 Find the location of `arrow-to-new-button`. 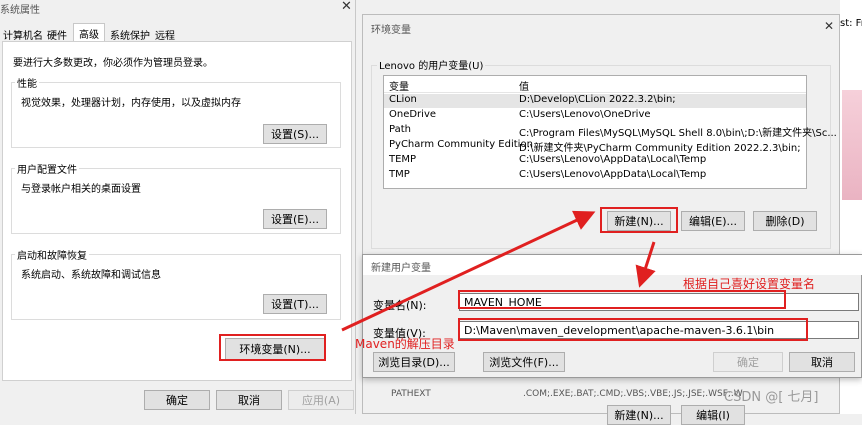

arrow-to-new-button is located at coordinates (468, 271).